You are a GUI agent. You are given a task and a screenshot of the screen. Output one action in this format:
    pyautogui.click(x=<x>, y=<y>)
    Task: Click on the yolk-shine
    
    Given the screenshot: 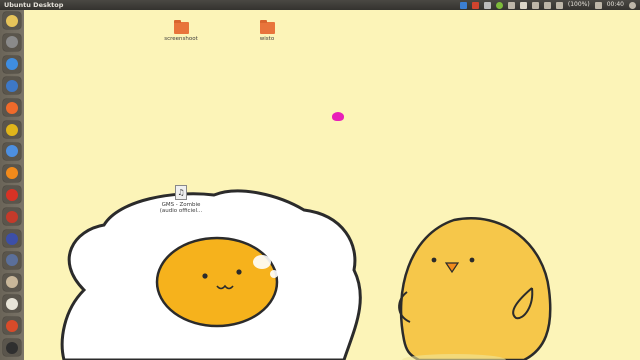 What is the action you would take?
    pyautogui.click(x=262, y=262)
    